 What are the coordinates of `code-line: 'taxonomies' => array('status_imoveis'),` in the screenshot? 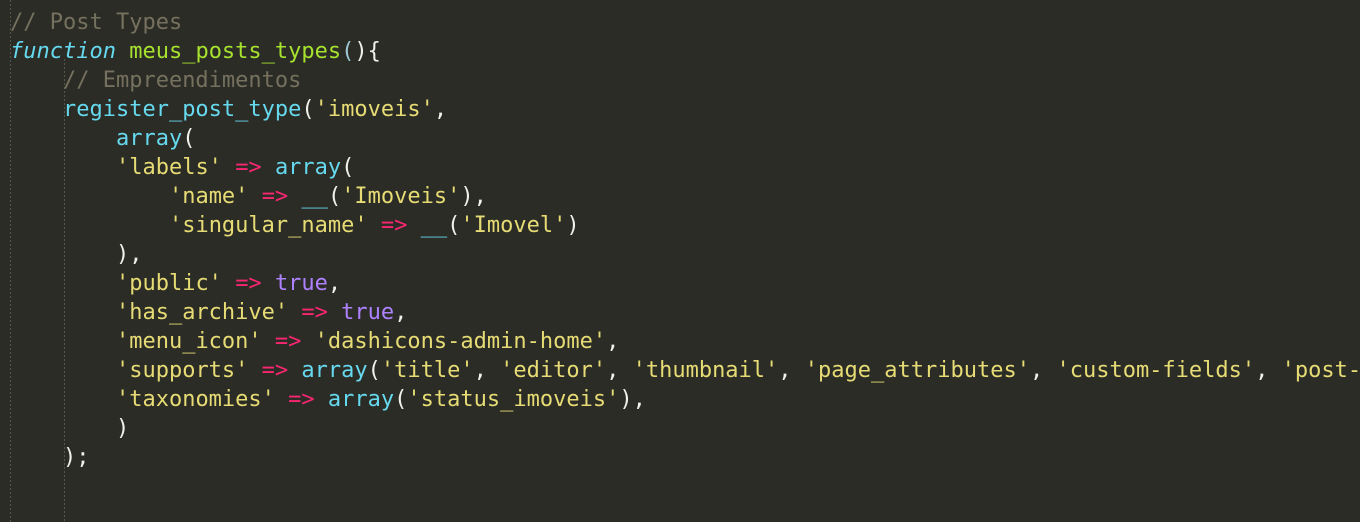 It's located at (680, 399).